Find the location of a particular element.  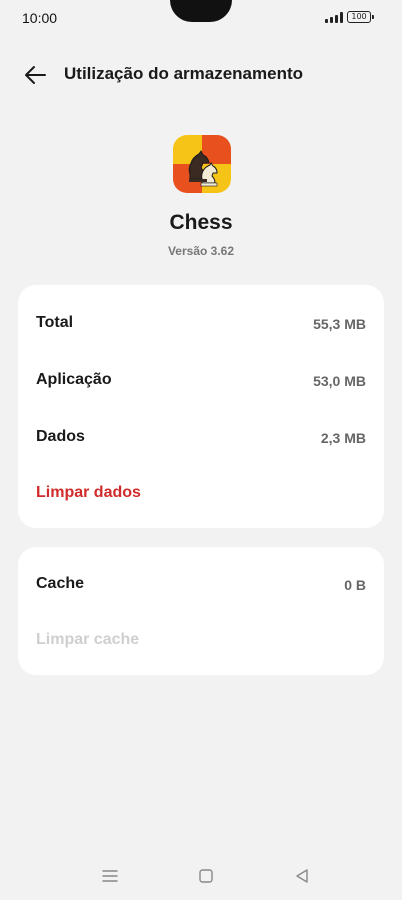

recents-button is located at coordinates (110, 876).